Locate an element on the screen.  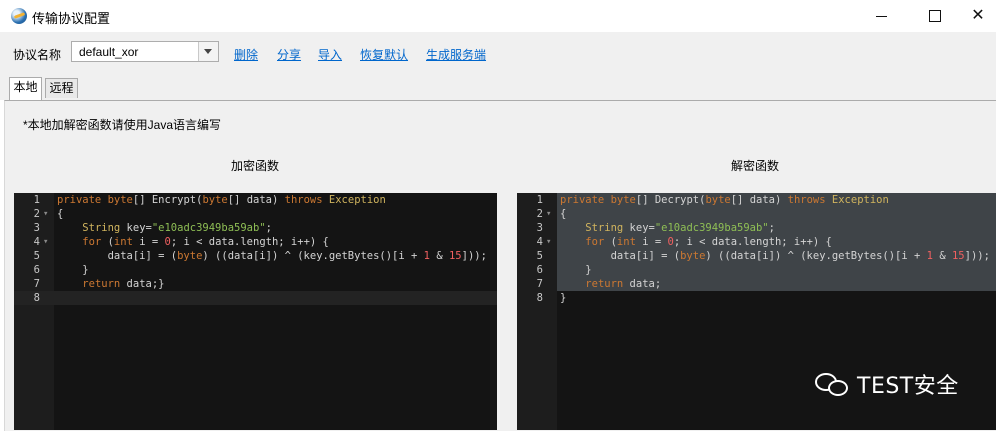
app-globe-icon is located at coordinates (19, 16).